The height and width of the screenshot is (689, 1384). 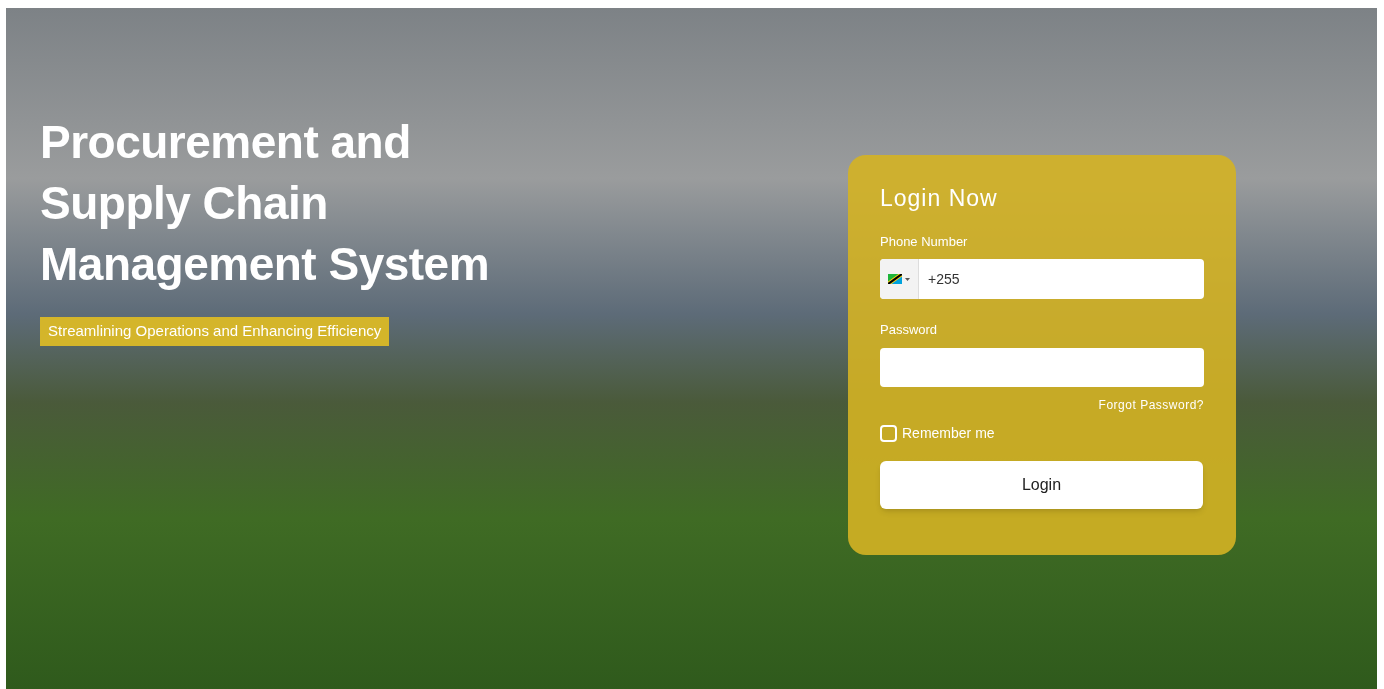 What do you see at coordinates (907, 279) in the screenshot?
I see `caret-icon` at bounding box center [907, 279].